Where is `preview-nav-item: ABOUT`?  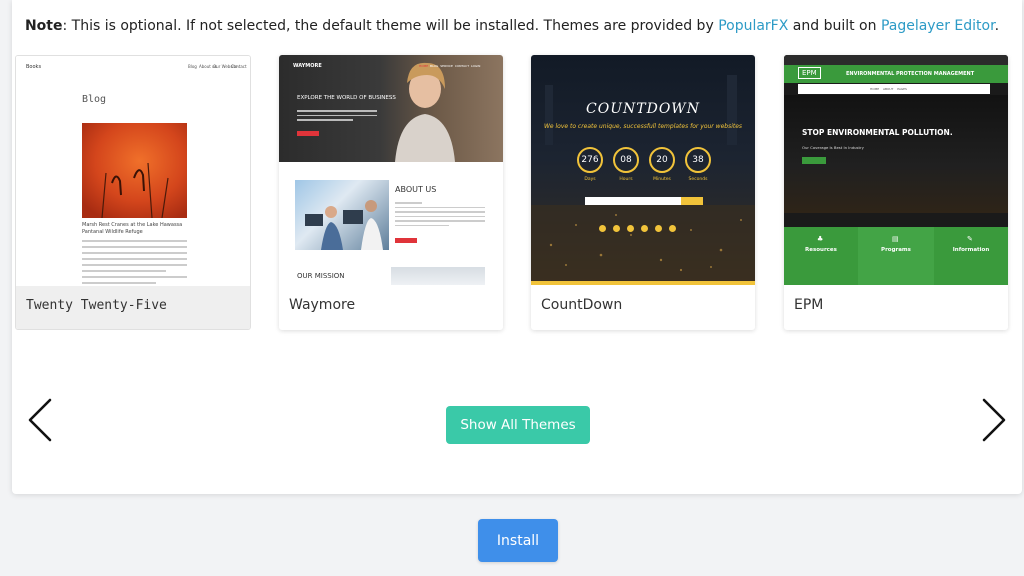
preview-nav-item: ABOUT is located at coordinates (888, 89).